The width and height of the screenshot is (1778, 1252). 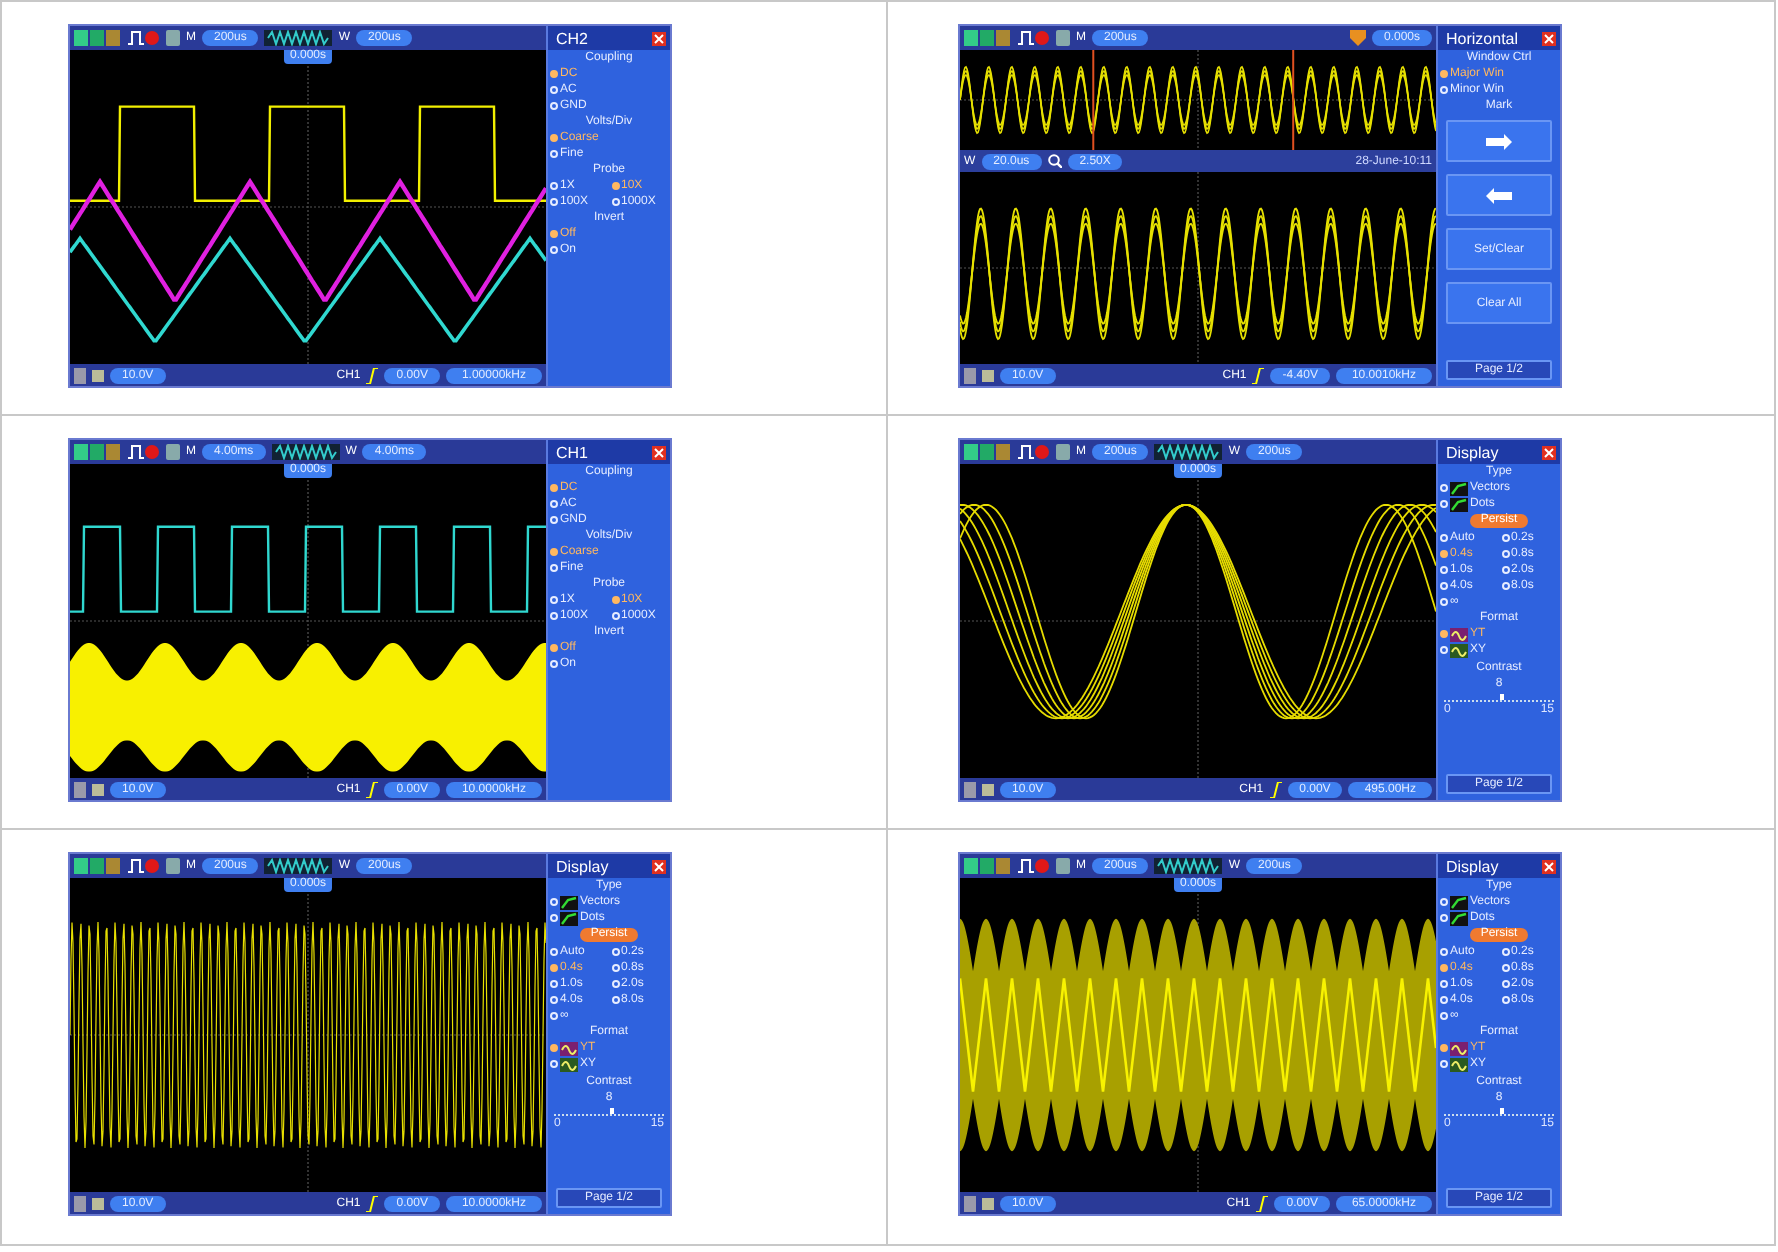 I want to click on trigger-position-icon, so click(x=1357, y=38).